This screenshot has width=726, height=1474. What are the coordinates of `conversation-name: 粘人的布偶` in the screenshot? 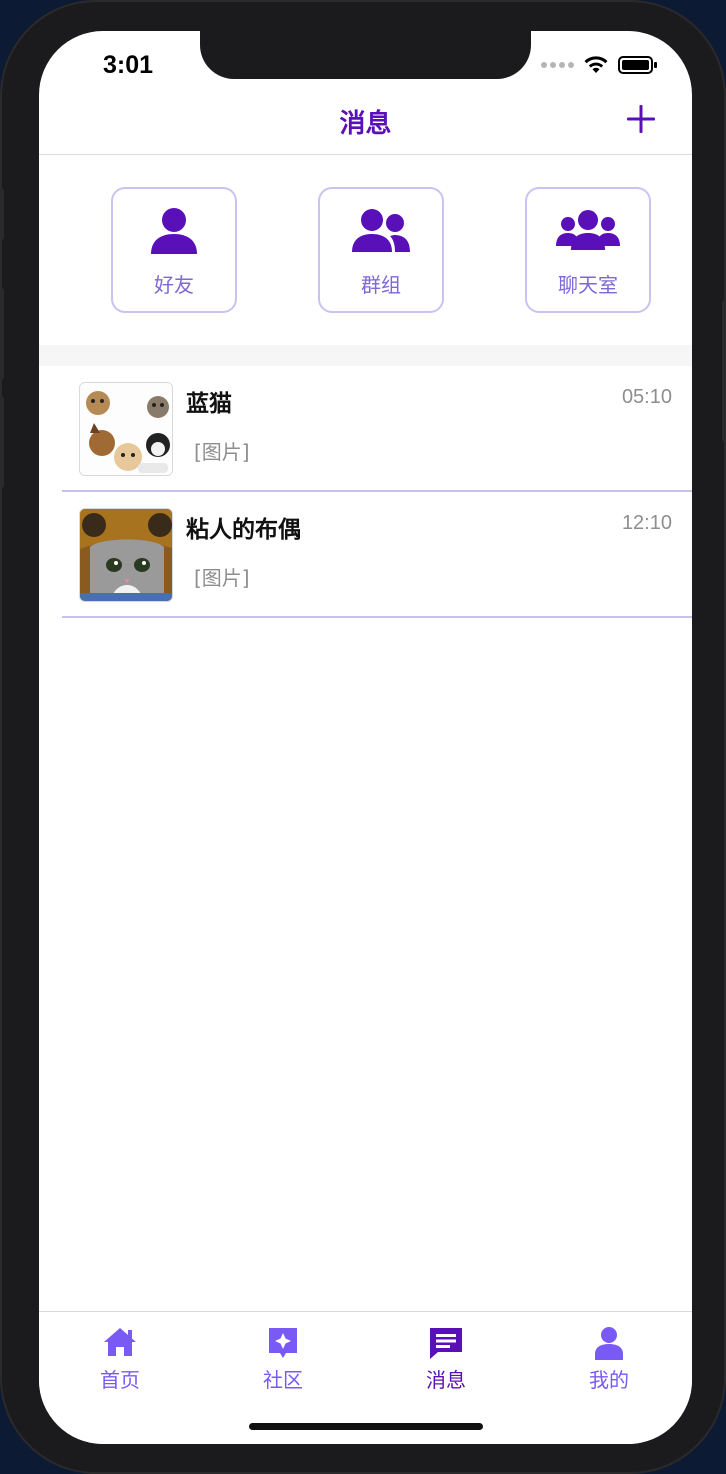 It's located at (243, 530).